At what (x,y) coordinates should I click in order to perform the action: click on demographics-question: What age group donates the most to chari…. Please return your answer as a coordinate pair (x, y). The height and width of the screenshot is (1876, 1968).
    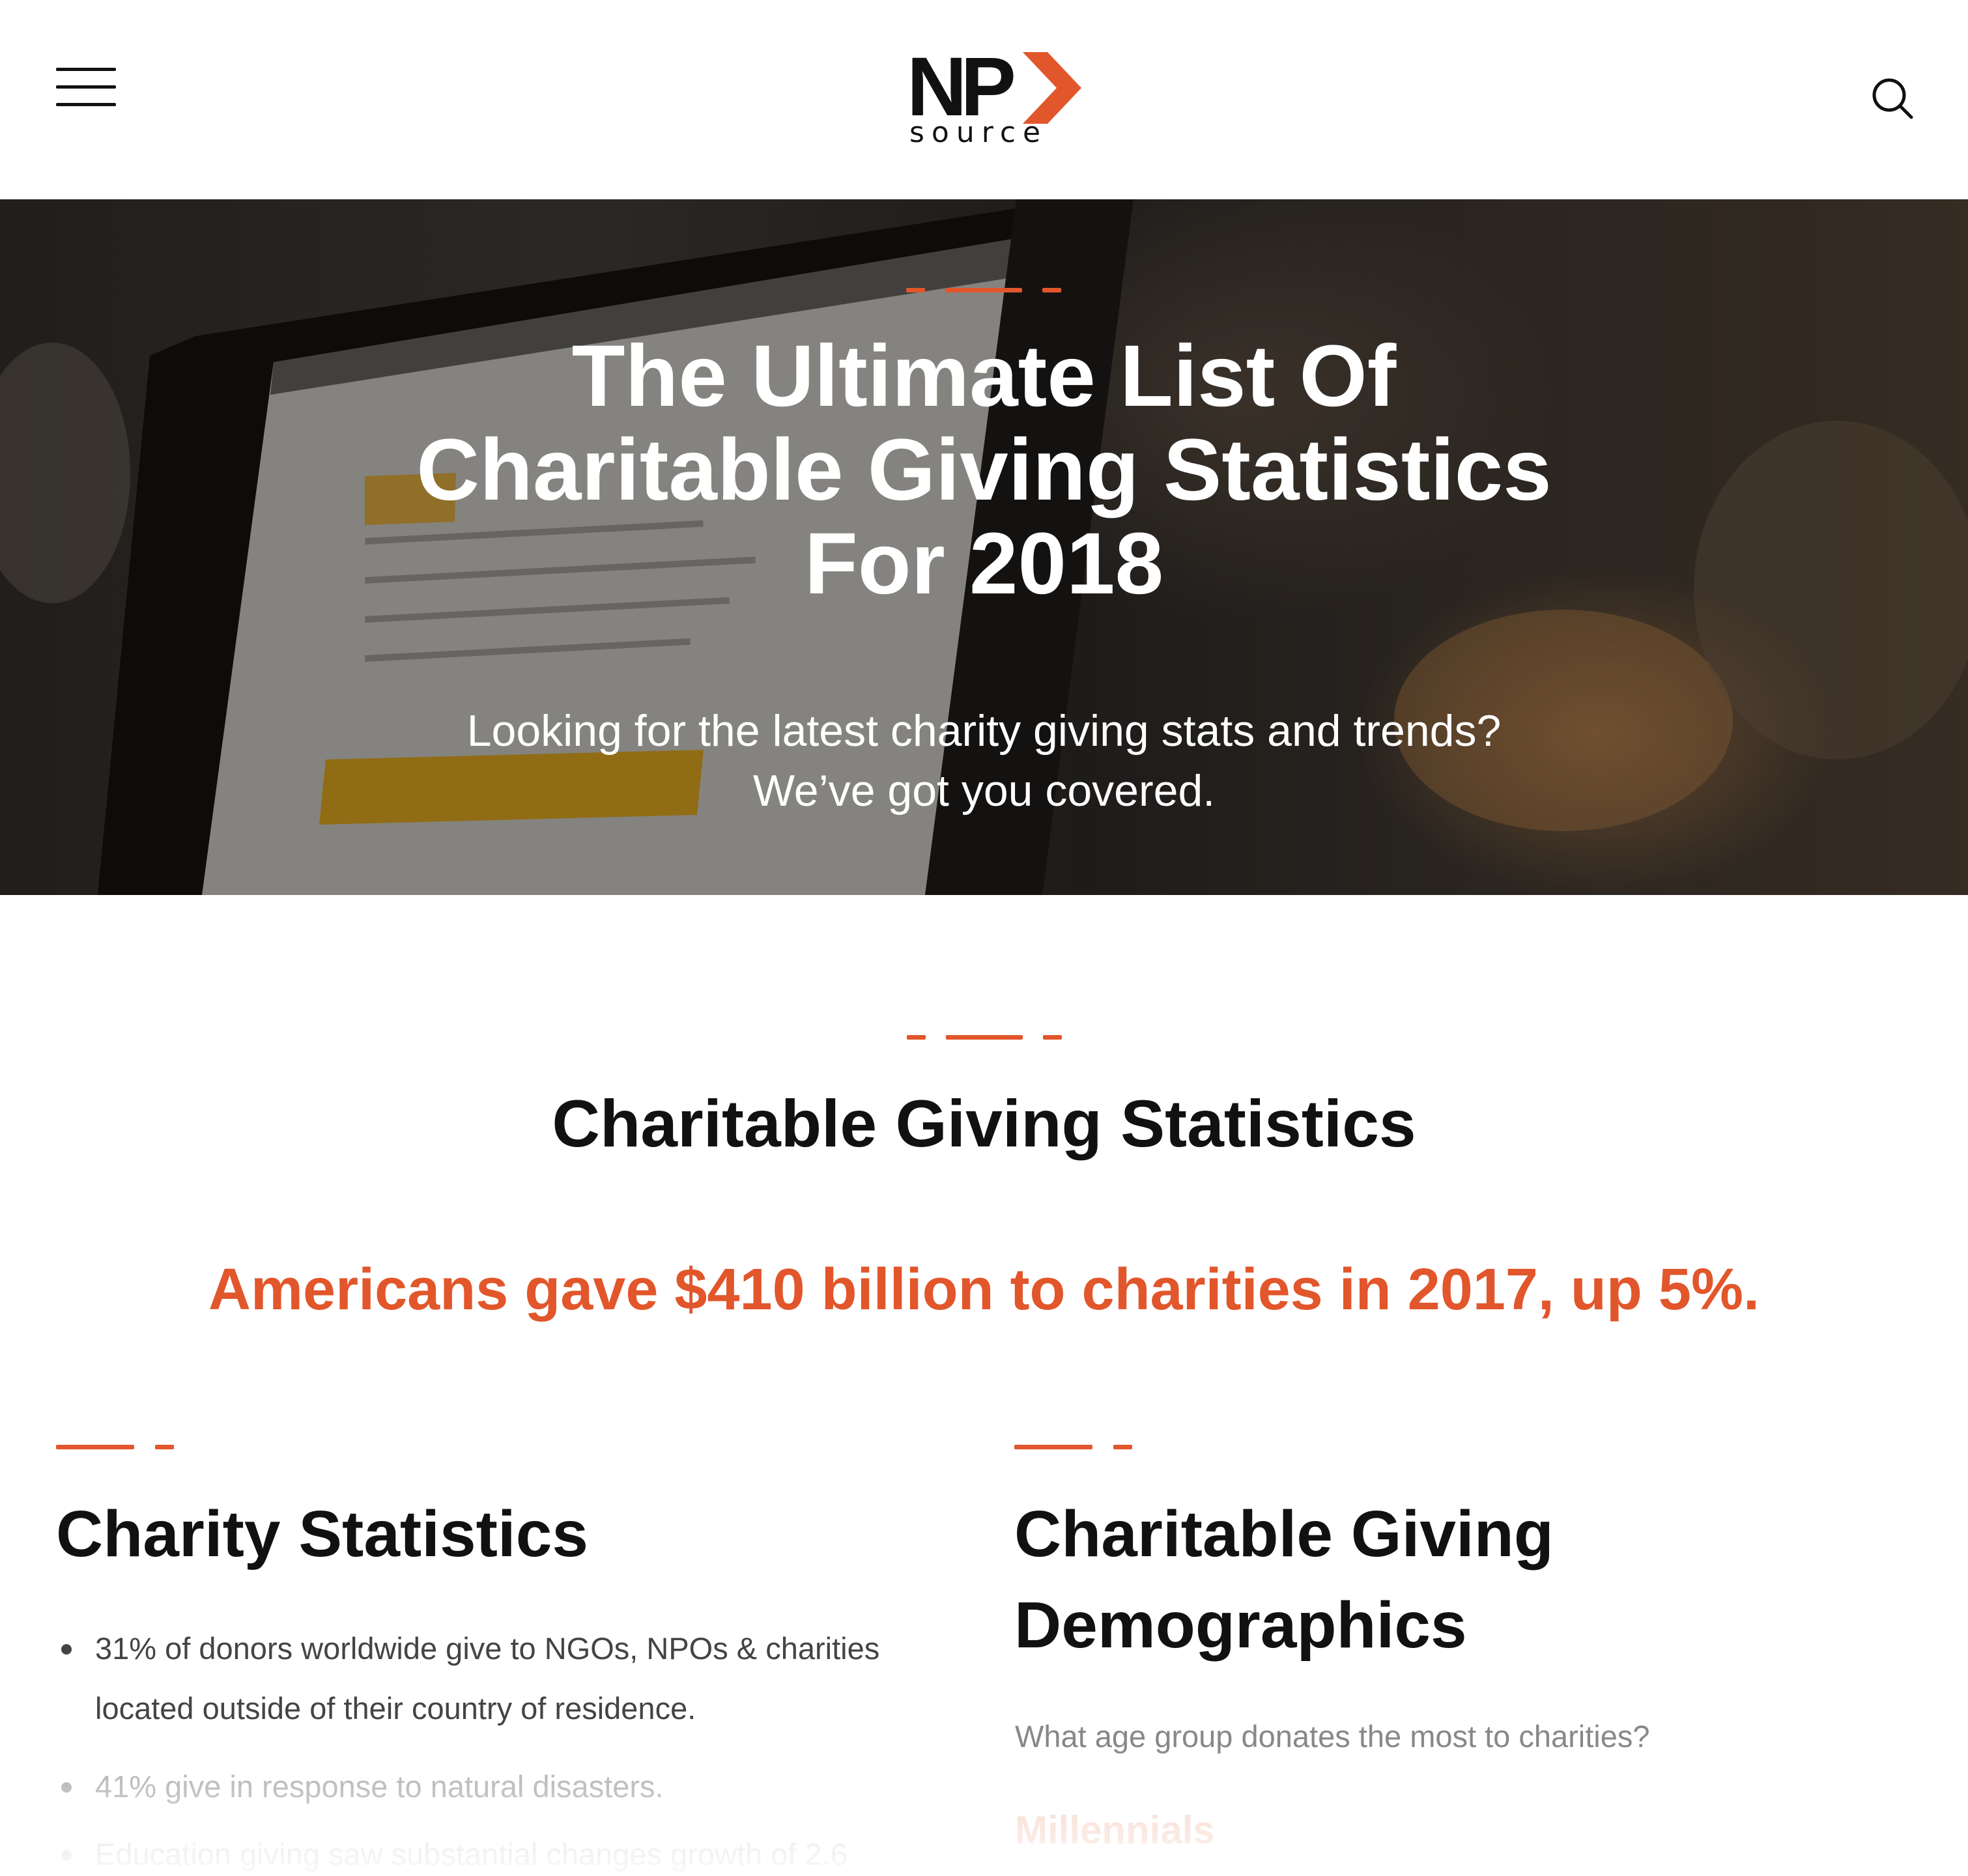
    Looking at the image, I should click on (1332, 1736).